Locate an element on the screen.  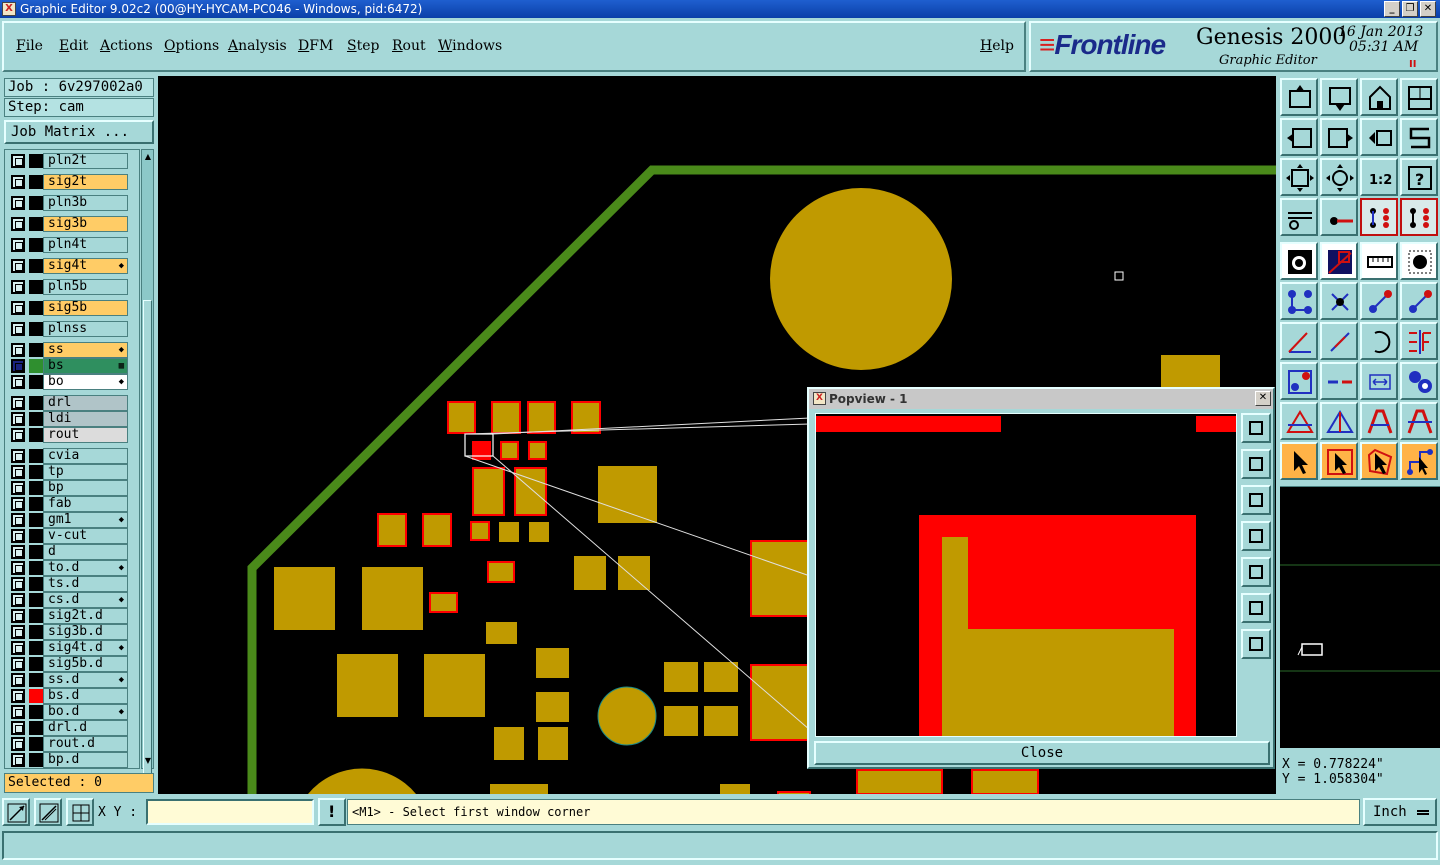
tool-home is located at coordinates (1379, 97).